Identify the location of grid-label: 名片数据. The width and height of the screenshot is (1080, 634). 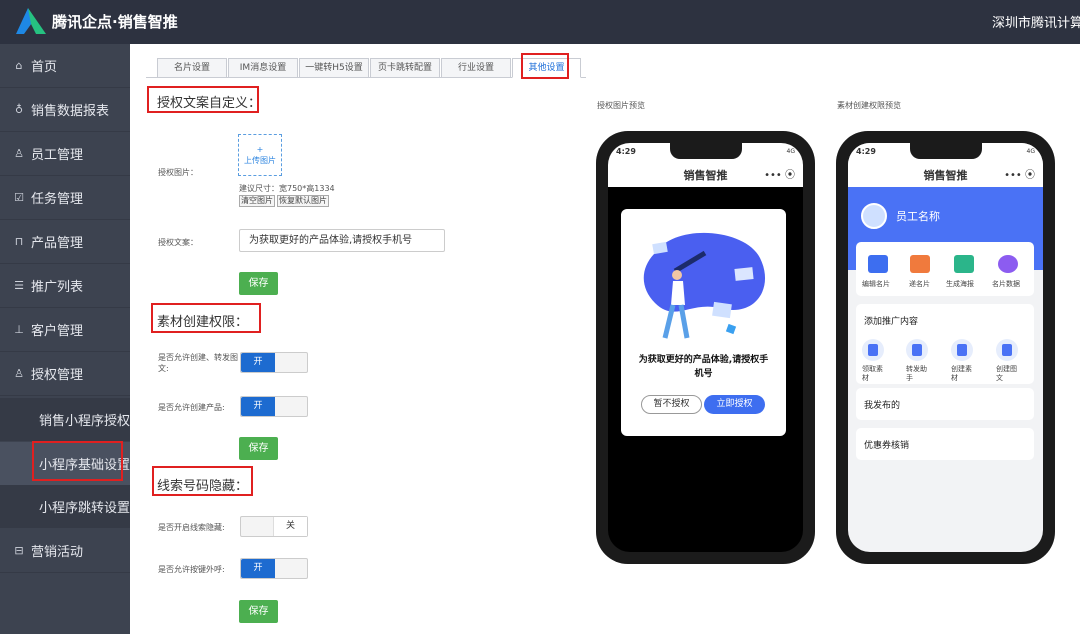
(1006, 284).